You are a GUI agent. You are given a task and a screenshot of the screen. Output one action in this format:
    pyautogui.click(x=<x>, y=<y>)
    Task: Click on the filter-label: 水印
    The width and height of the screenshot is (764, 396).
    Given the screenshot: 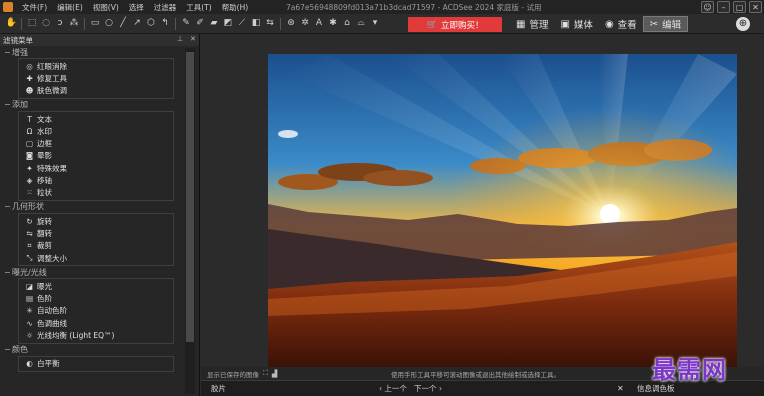 What is the action you would take?
    pyautogui.click(x=44, y=131)
    